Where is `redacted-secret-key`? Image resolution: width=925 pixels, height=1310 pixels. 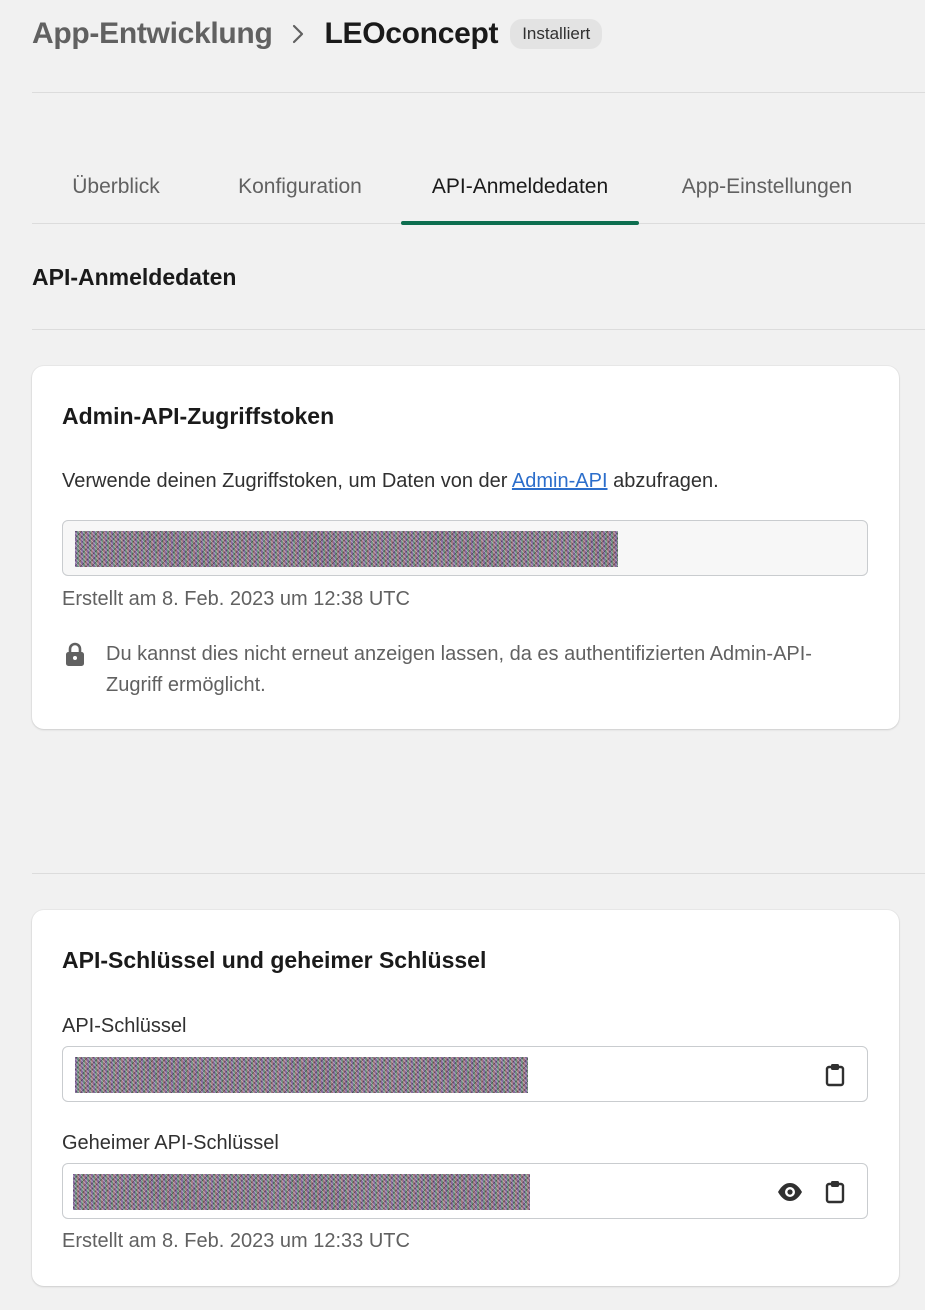
redacted-secret-key is located at coordinates (301, 1192).